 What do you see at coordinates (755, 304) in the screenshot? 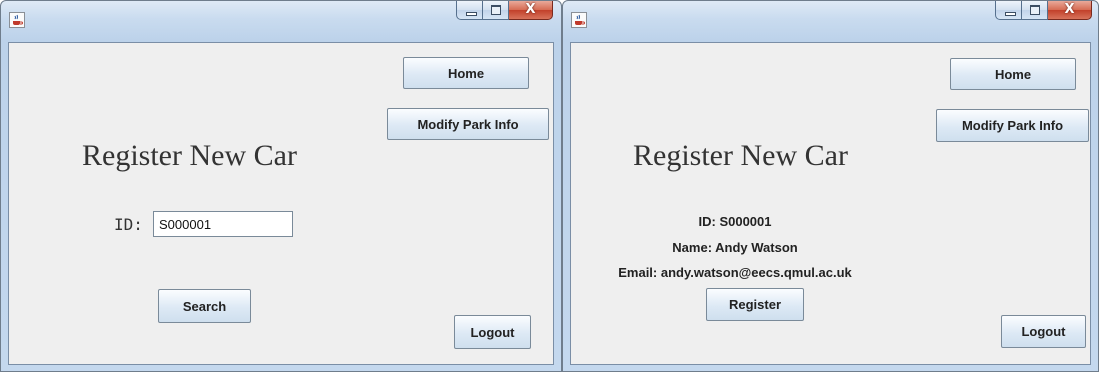
I see `register-button: Register` at bounding box center [755, 304].